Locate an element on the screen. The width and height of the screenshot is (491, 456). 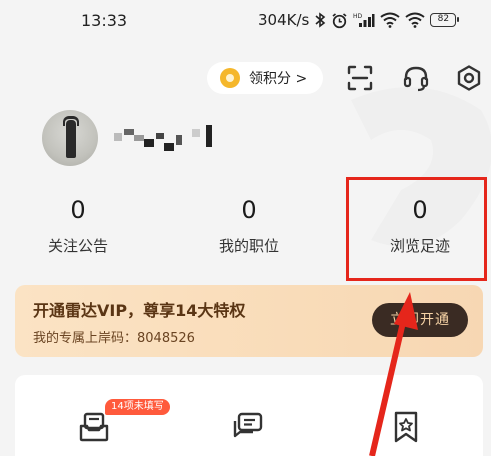
wifi-icon-secondary is located at coordinates (415, 20).